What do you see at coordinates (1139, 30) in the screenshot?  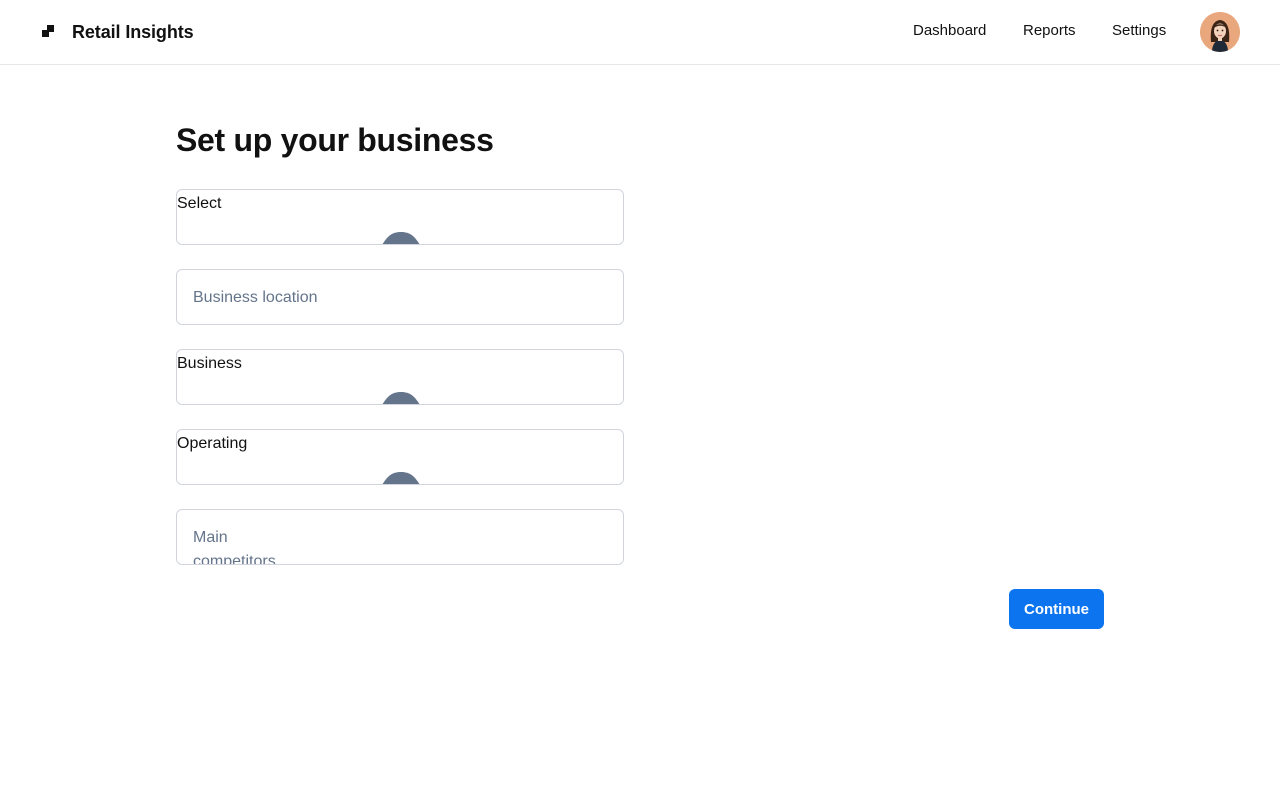 I see `nav-settings: Settings` at bounding box center [1139, 30].